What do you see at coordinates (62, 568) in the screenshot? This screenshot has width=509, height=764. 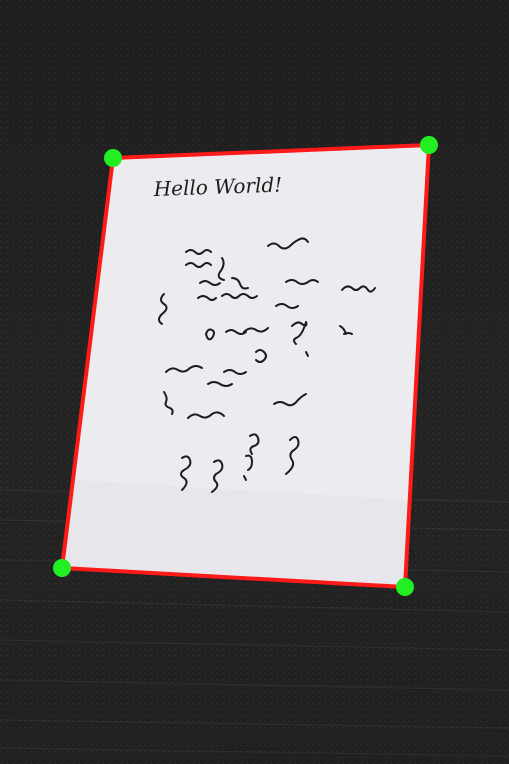 I see `corner-handle-bottom-left` at bounding box center [62, 568].